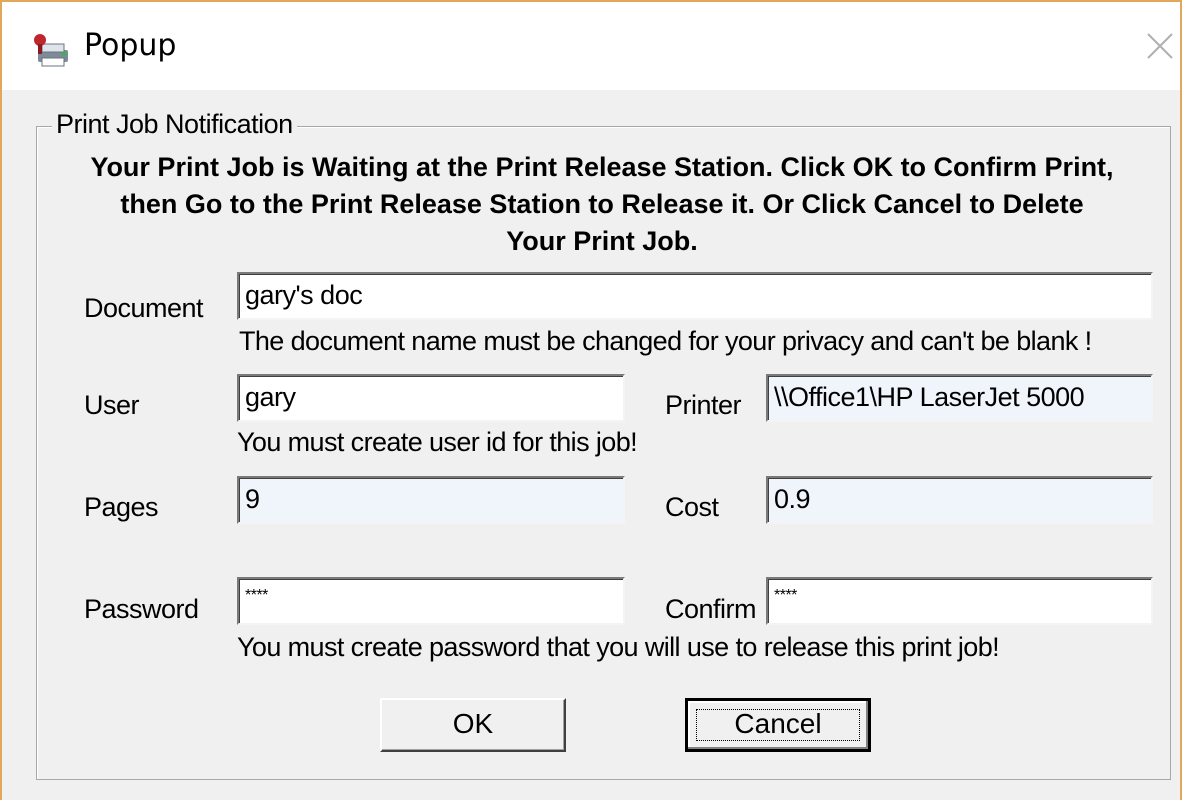 The width and height of the screenshot is (1182, 800). I want to click on password-label: Password, so click(141, 609).